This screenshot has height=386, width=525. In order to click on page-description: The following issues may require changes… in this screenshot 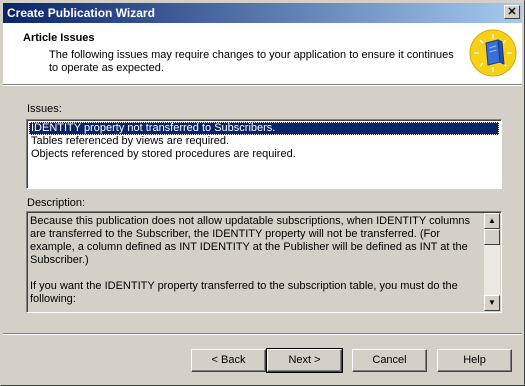, I will do `click(251, 61)`.